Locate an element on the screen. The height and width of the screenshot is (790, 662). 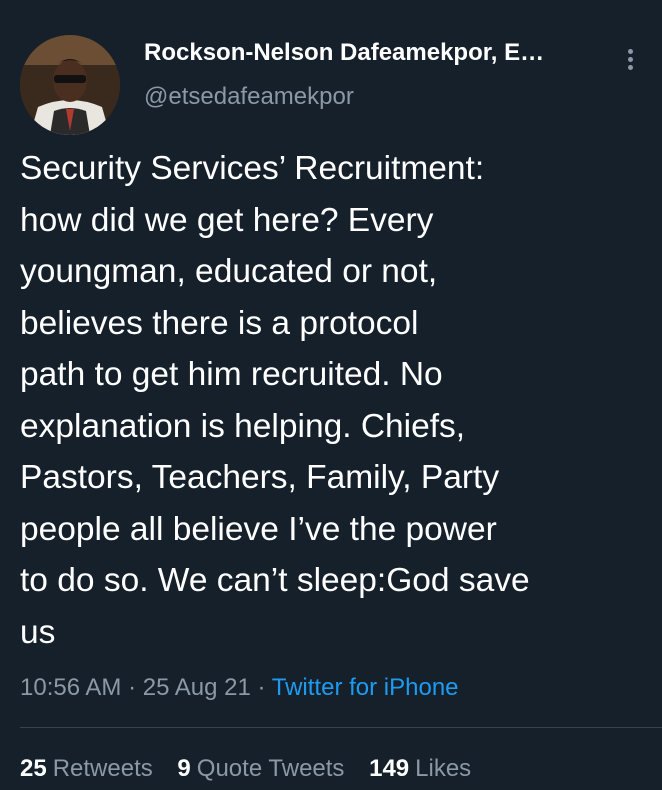
tweet-time: 10:56 AM is located at coordinates (70, 687).